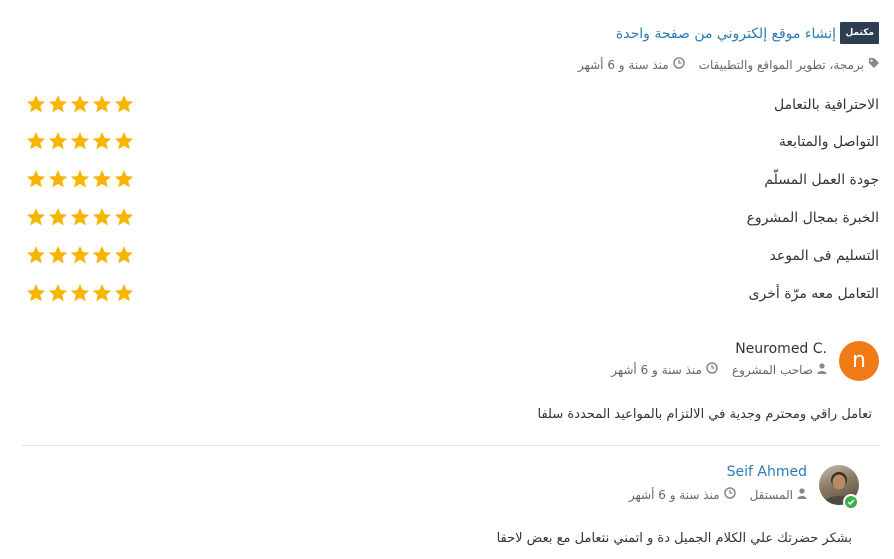 Image resolution: width=894 pixels, height=559 pixels. I want to click on rating-row: الخبرة بمجال المشروع, so click(447, 218).